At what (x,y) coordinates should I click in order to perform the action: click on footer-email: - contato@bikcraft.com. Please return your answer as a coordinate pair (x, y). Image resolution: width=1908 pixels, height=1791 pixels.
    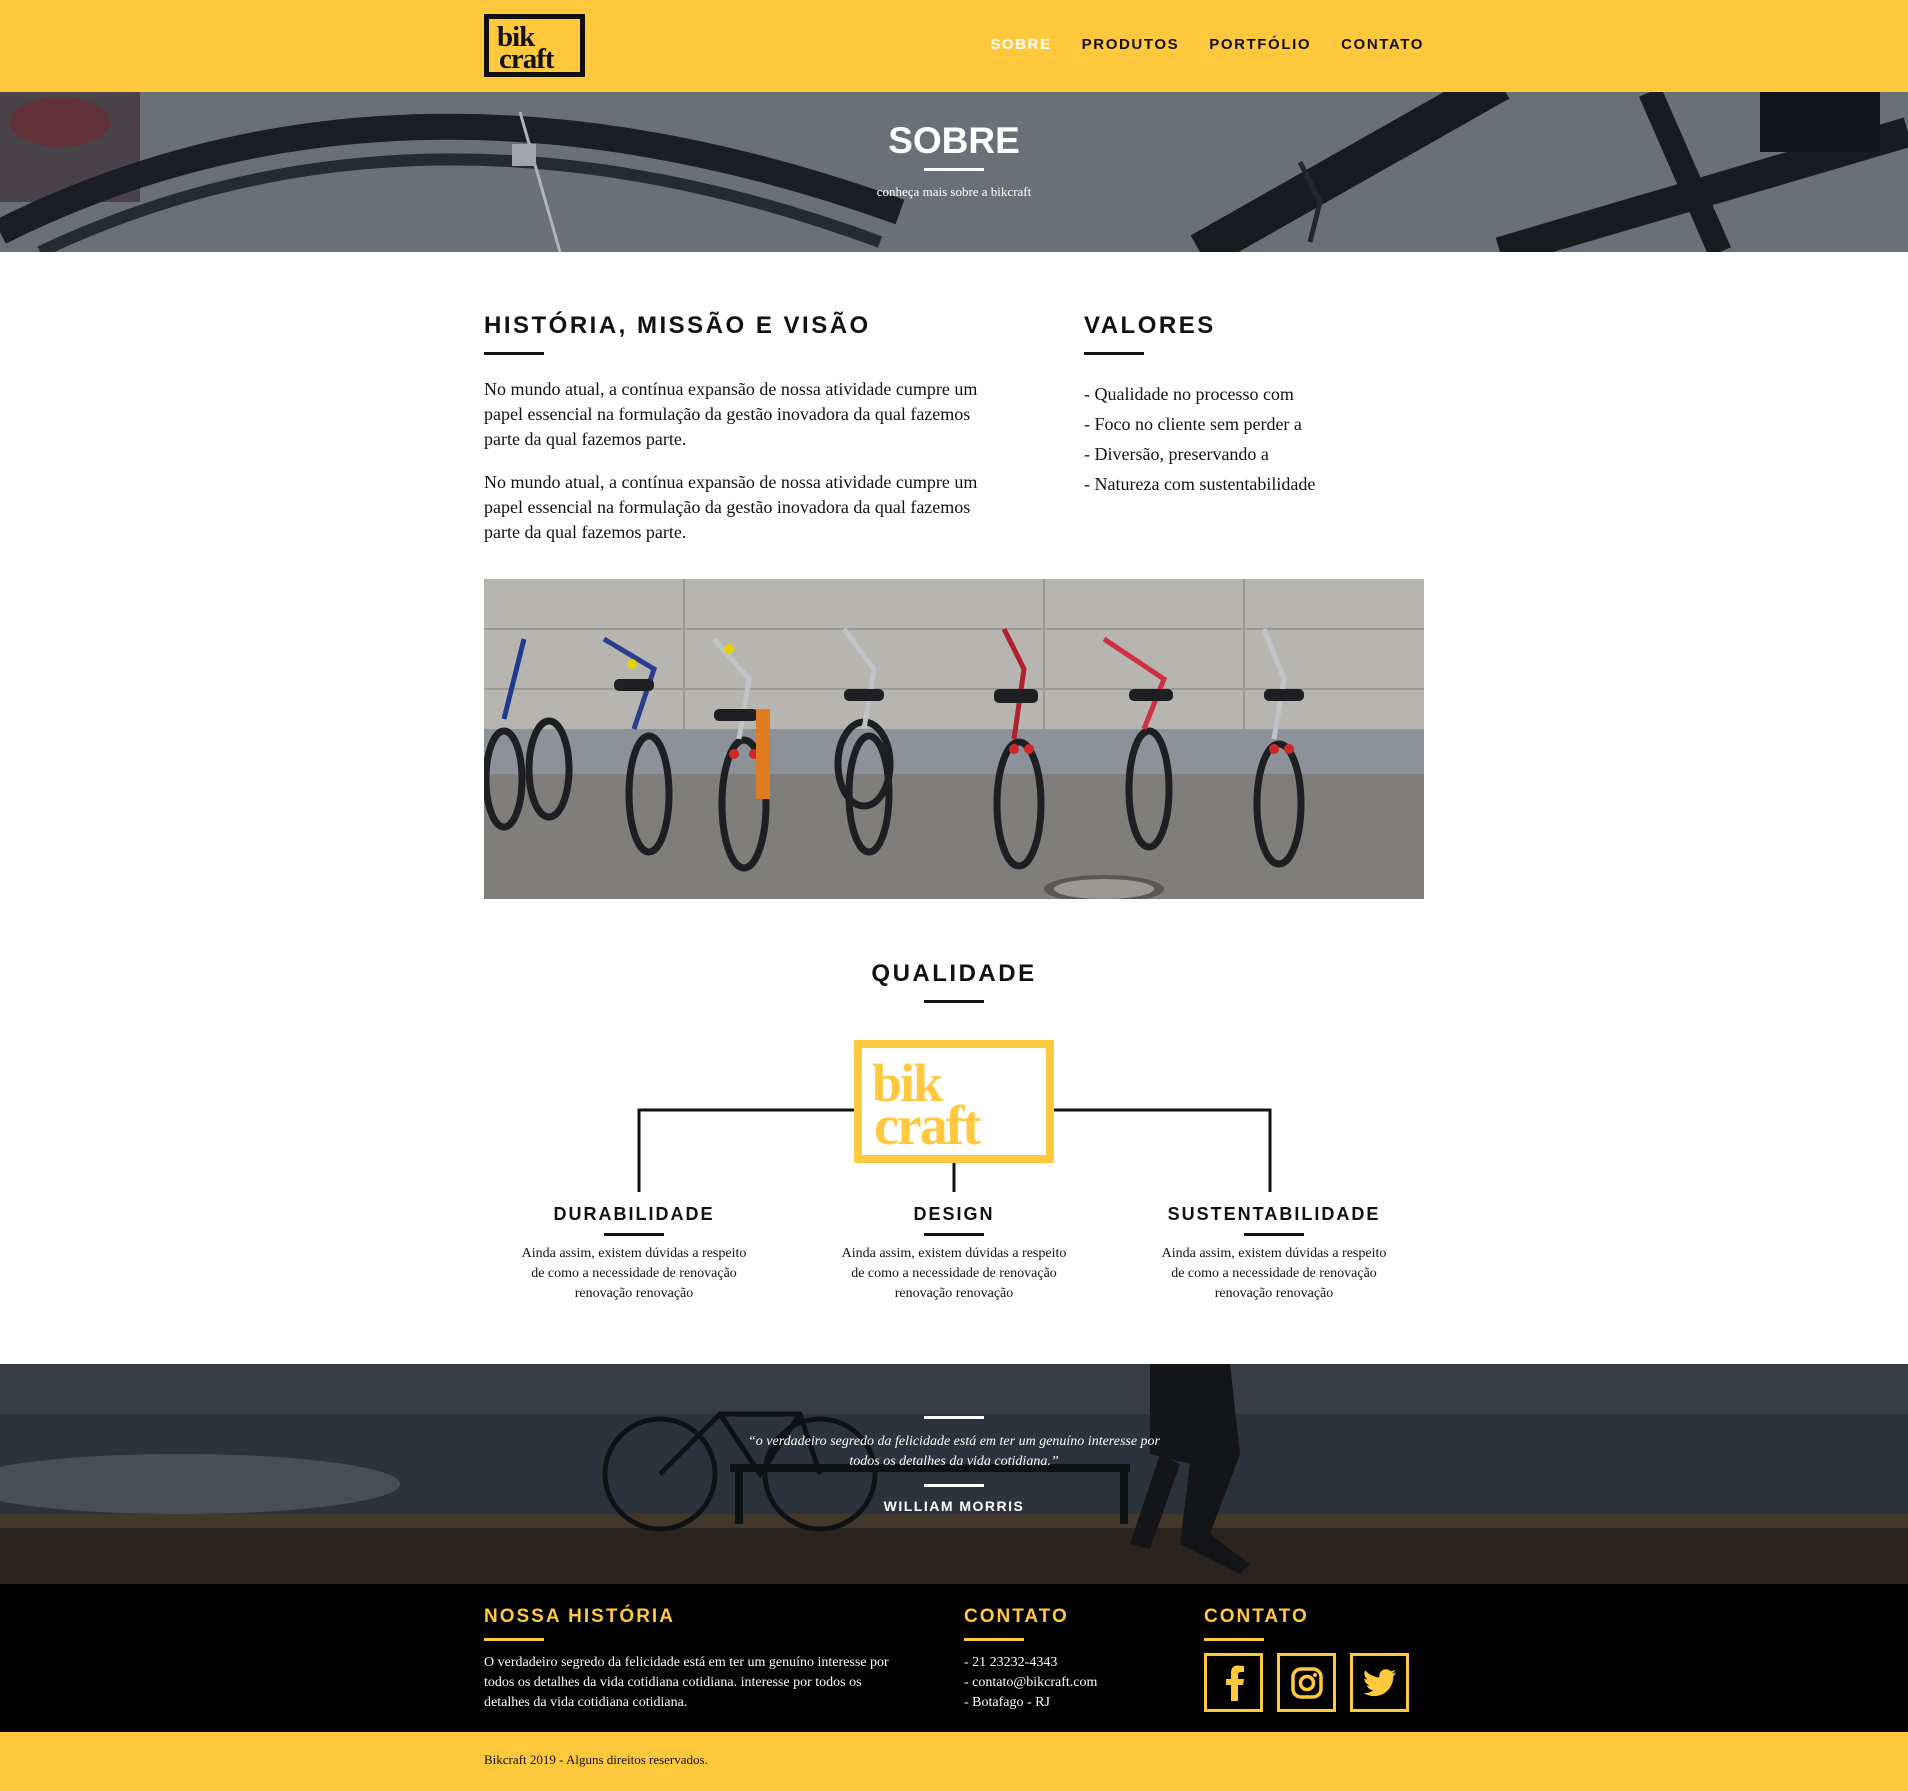
    Looking at the image, I should click on (1064, 1683).